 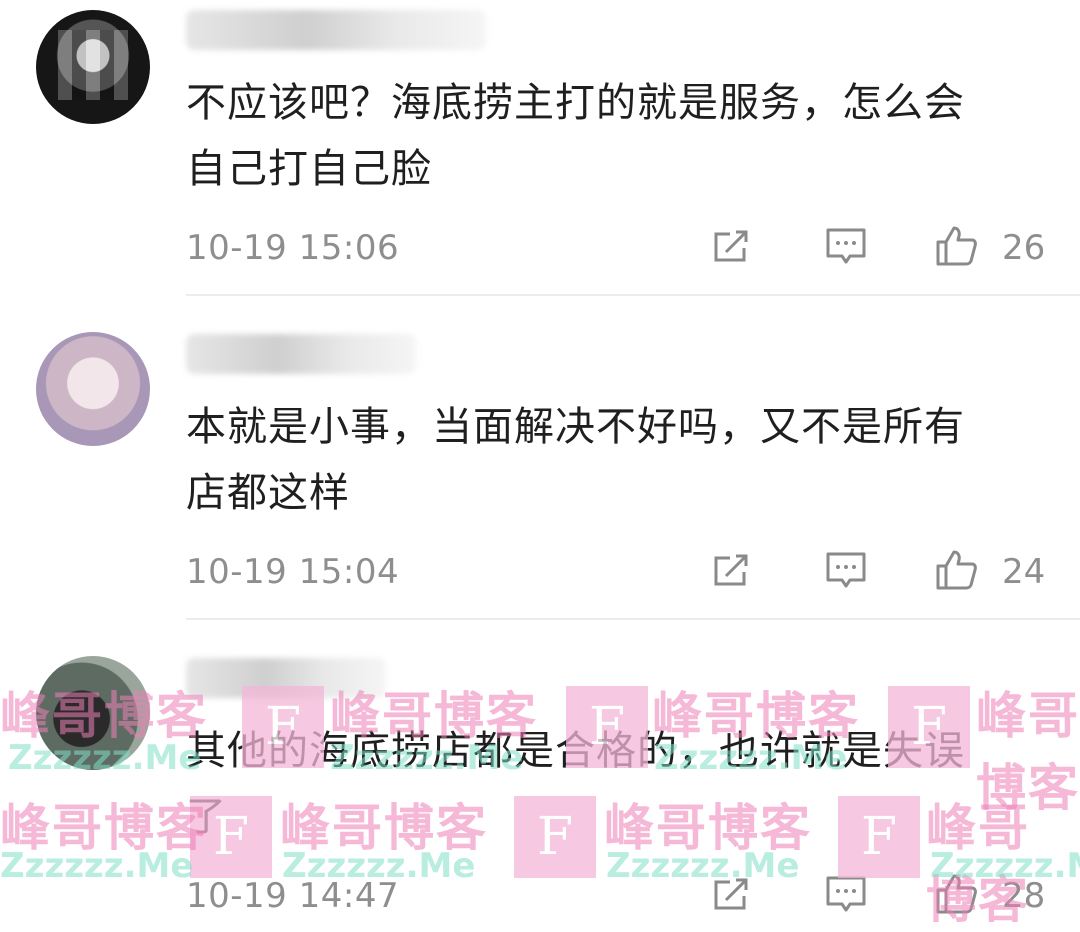 I want to click on comment-meta: 10-19 15:04 24, so click(x=616, y=571).